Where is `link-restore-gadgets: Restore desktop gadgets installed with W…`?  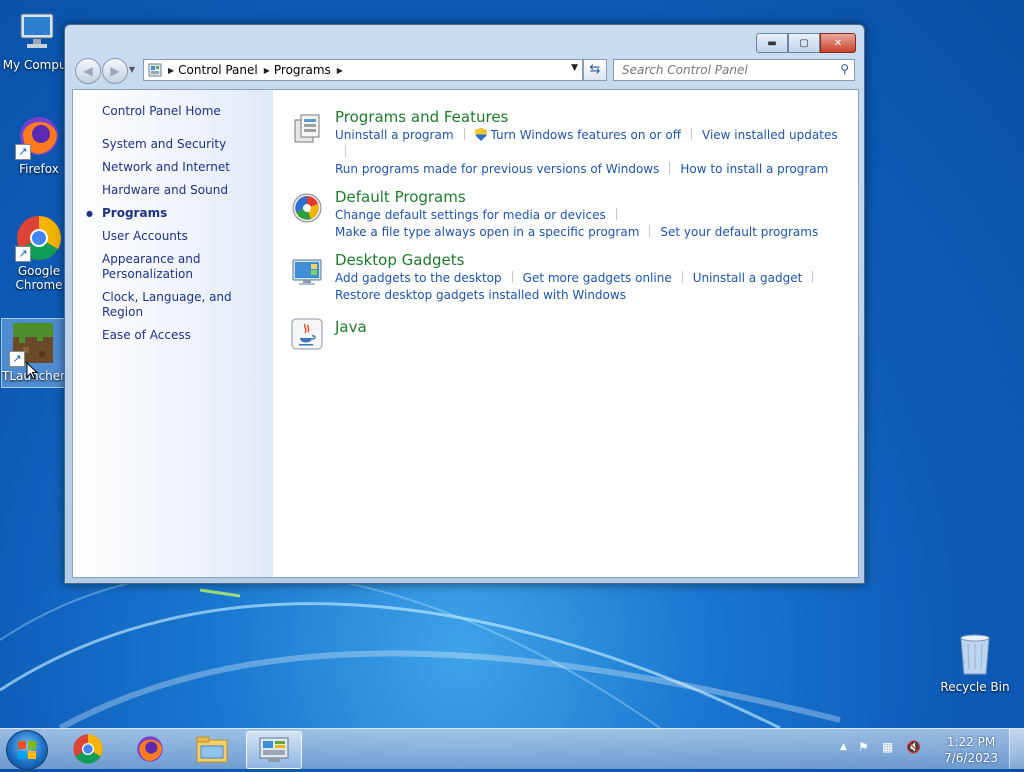
link-restore-gadgets: Restore desktop gadgets installed with W… is located at coordinates (480, 295).